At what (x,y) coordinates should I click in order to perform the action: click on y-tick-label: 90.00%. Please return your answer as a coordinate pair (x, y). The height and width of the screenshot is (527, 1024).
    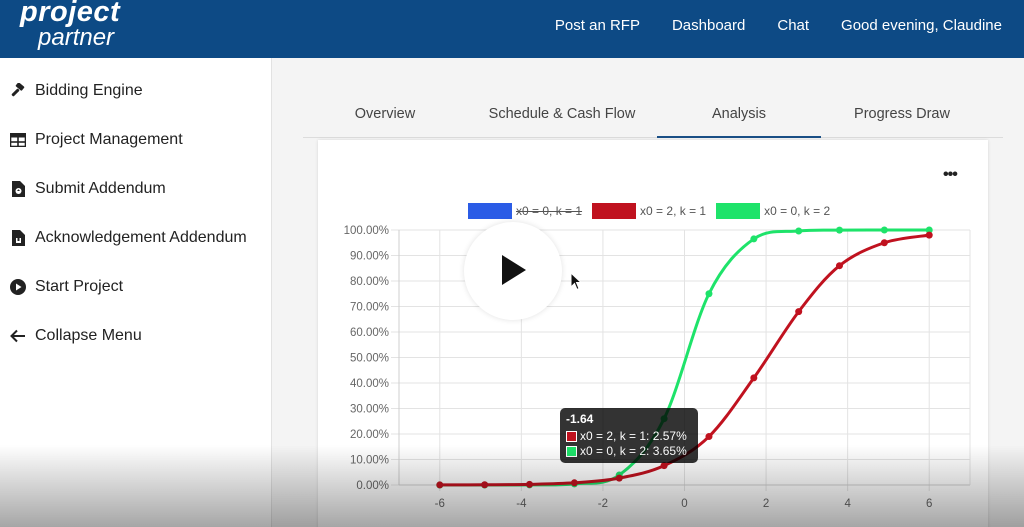
    Looking at the image, I should click on (369, 257).